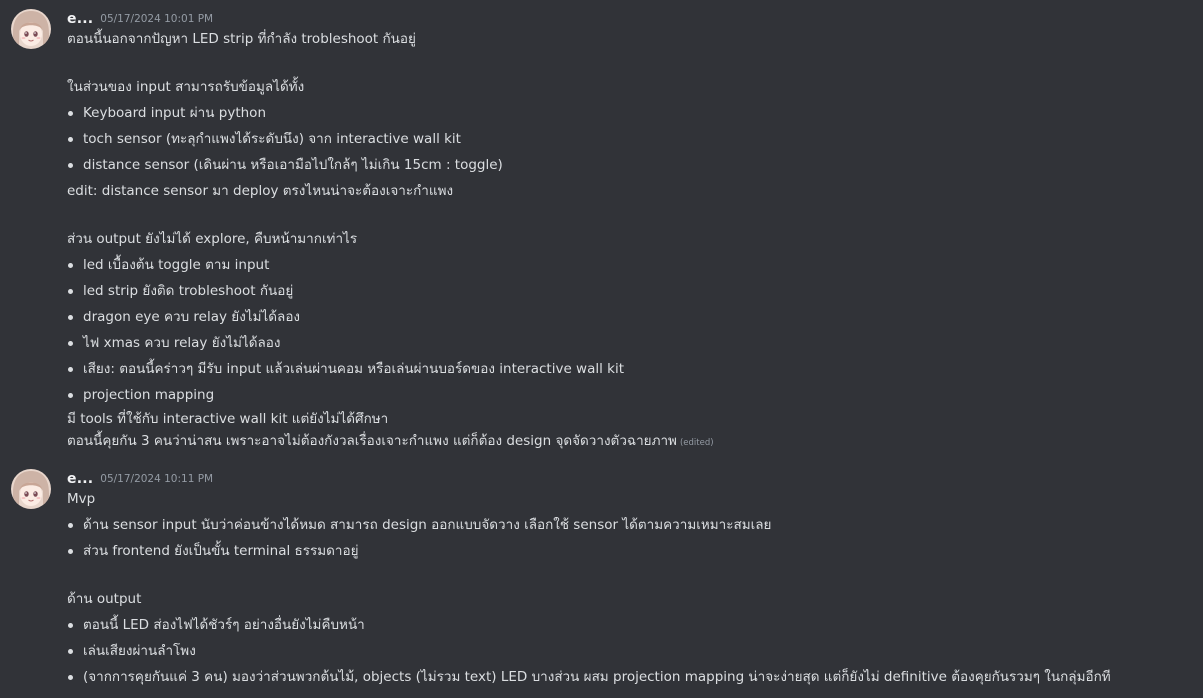 The width and height of the screenshot is (1203, 698). Describe the element at coordinates (81, 499) in the screenshot. I see `message-line: Mvp` at that location.